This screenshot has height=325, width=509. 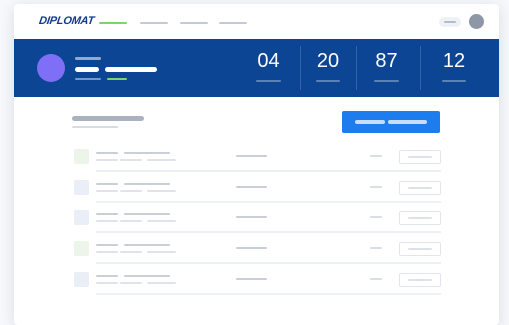 What do you see at coordinates (88, 58) in the screenshot?
I see `profile-name-placeholder` at bounding box center [88, 58].